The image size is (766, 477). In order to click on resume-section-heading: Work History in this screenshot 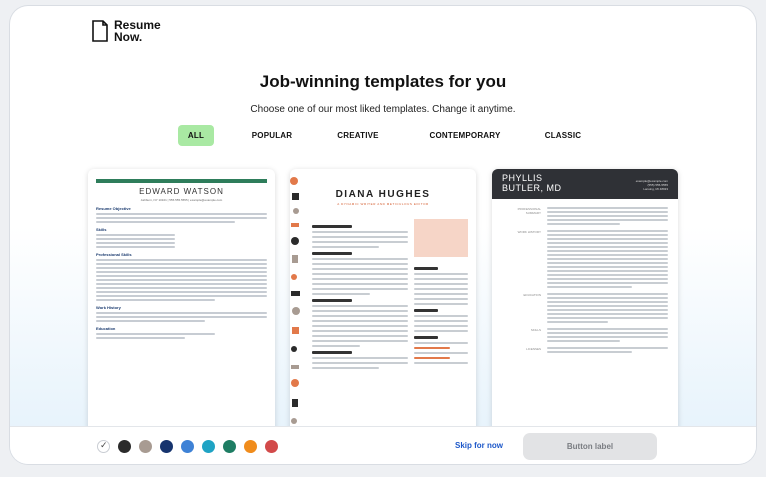, I will do `click(108, 307)`.